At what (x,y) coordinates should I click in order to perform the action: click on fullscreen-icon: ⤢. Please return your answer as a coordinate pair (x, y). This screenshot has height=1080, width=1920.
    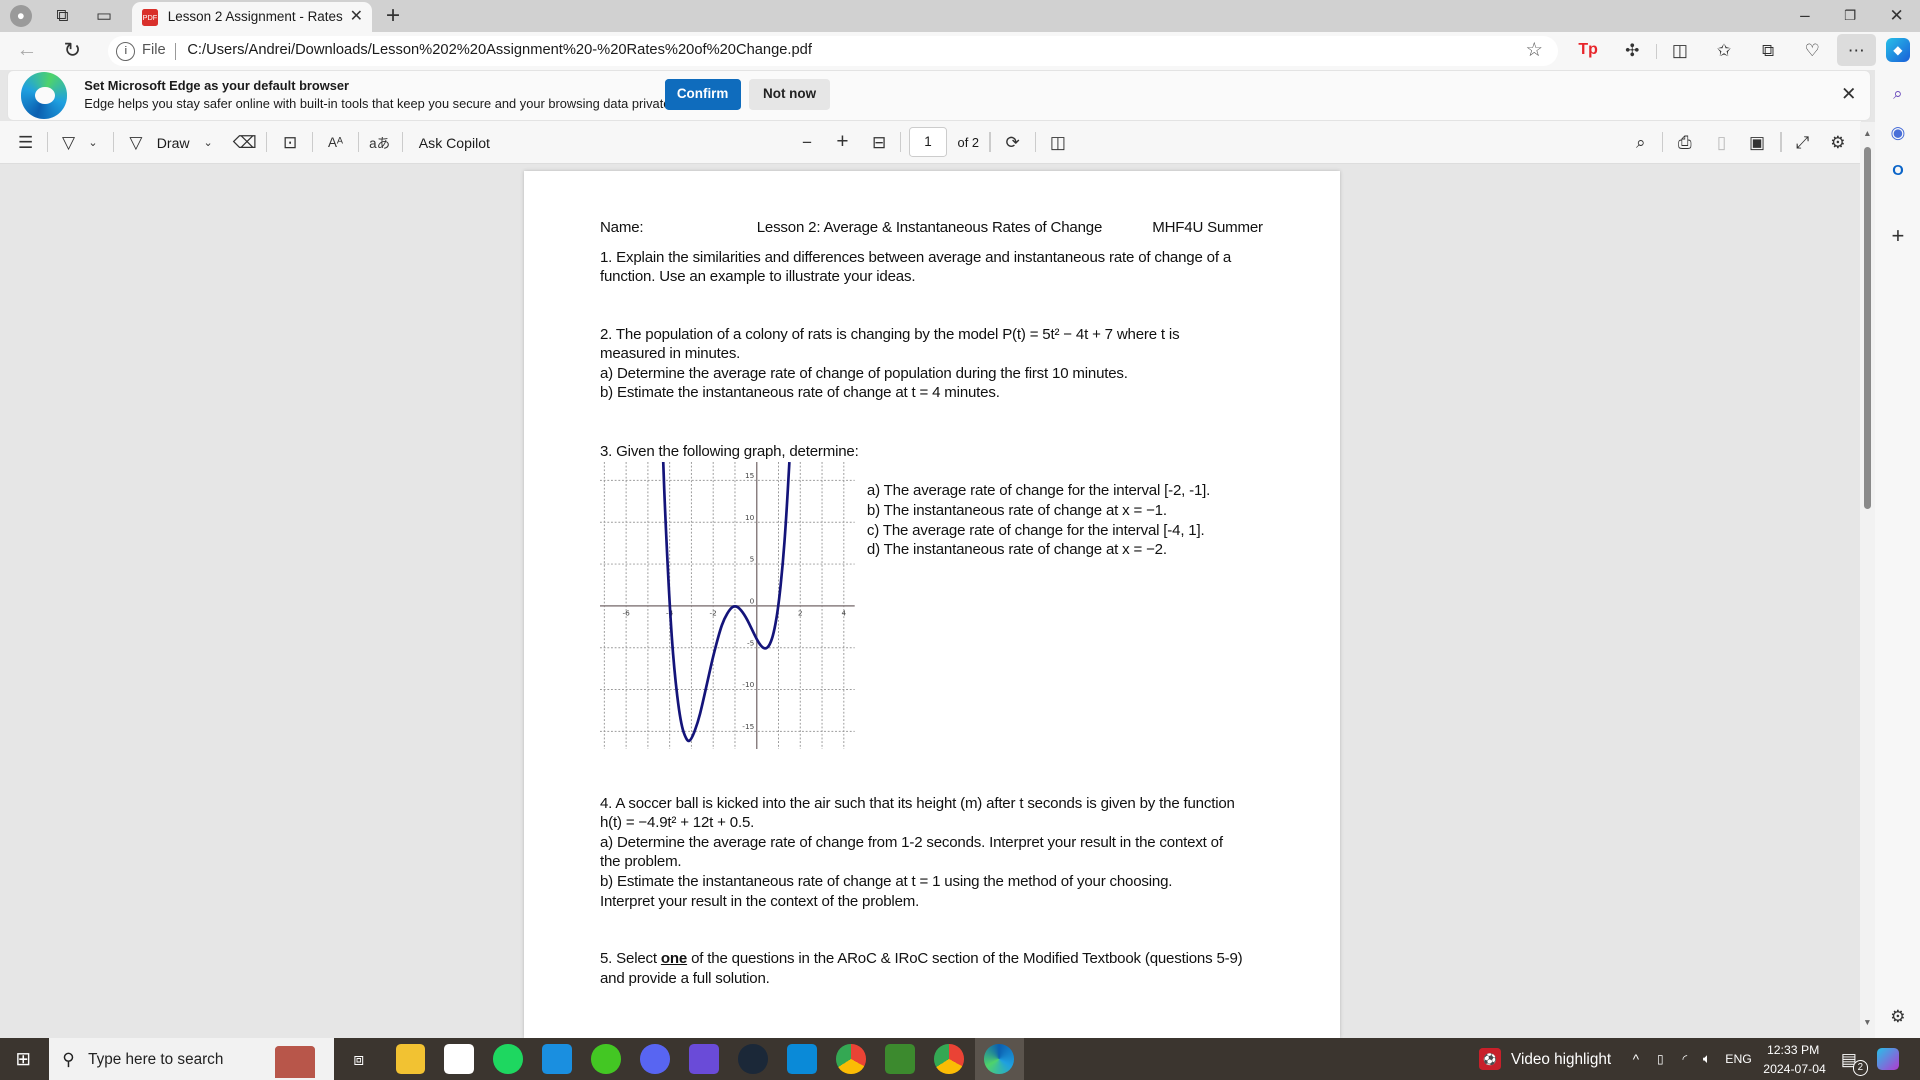
    Looking at the image, I should click on (1802, 142).